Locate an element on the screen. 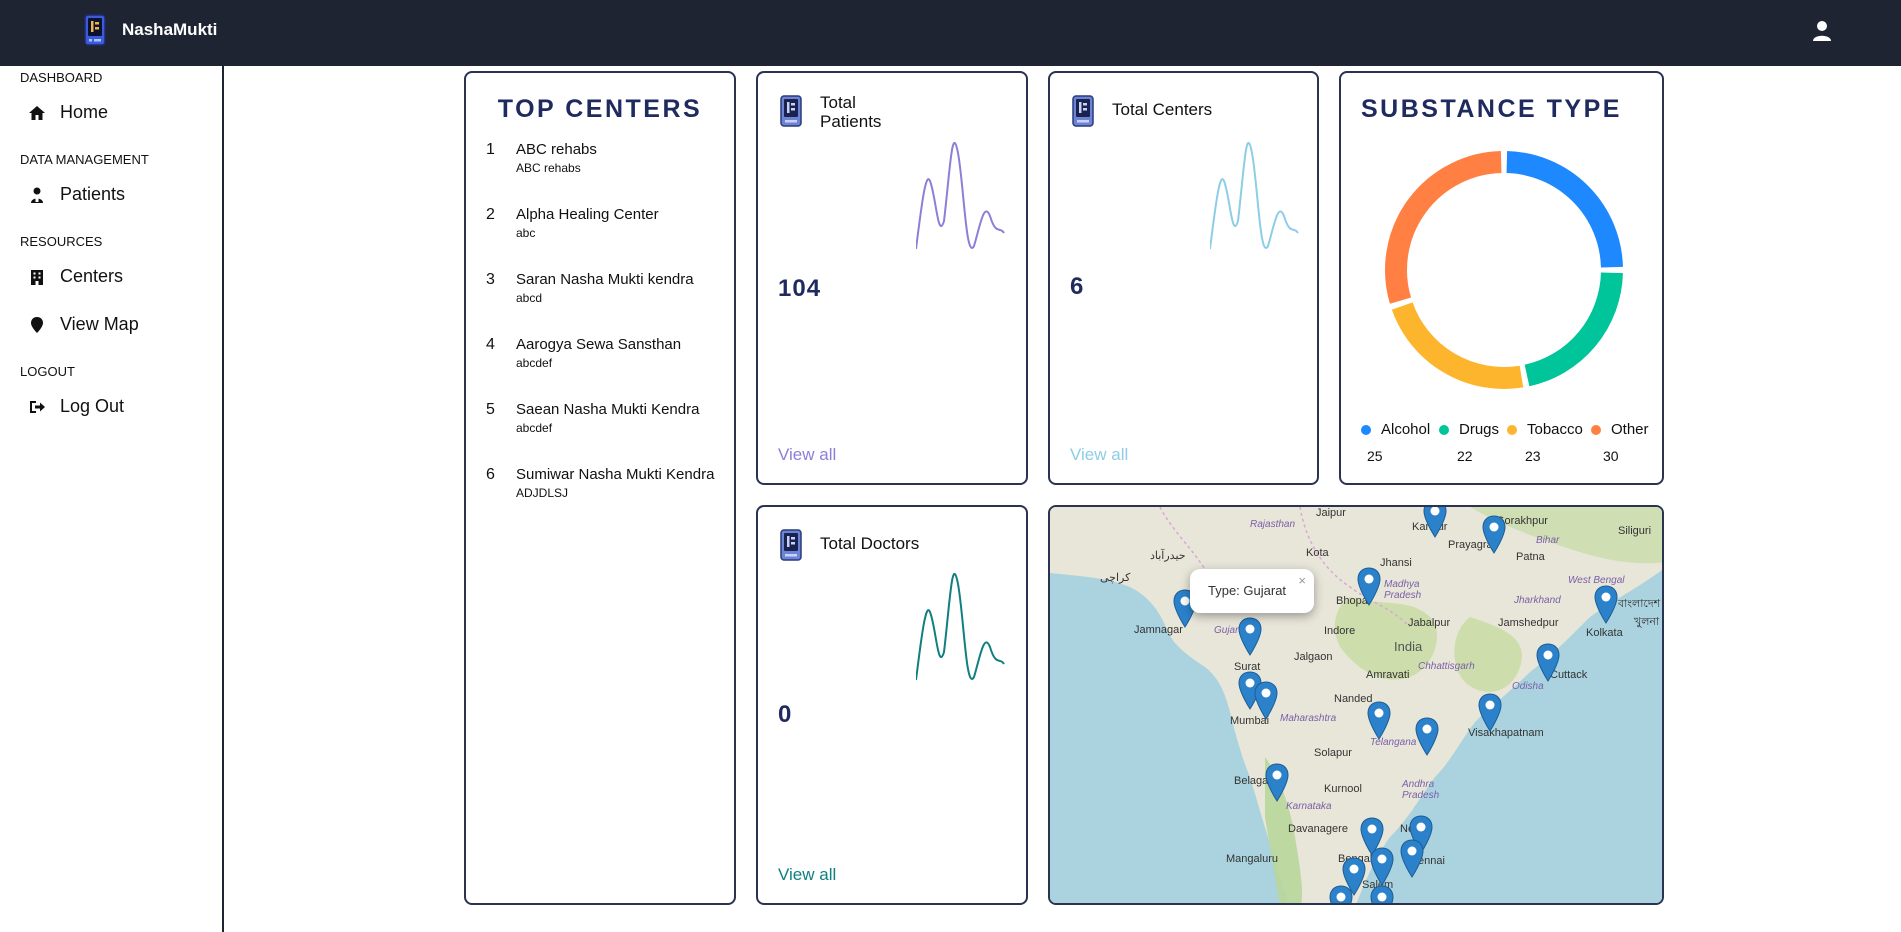 This screenshot has height=932, width=1901. legend-value: 30 is located at coordinates (1611, 456).